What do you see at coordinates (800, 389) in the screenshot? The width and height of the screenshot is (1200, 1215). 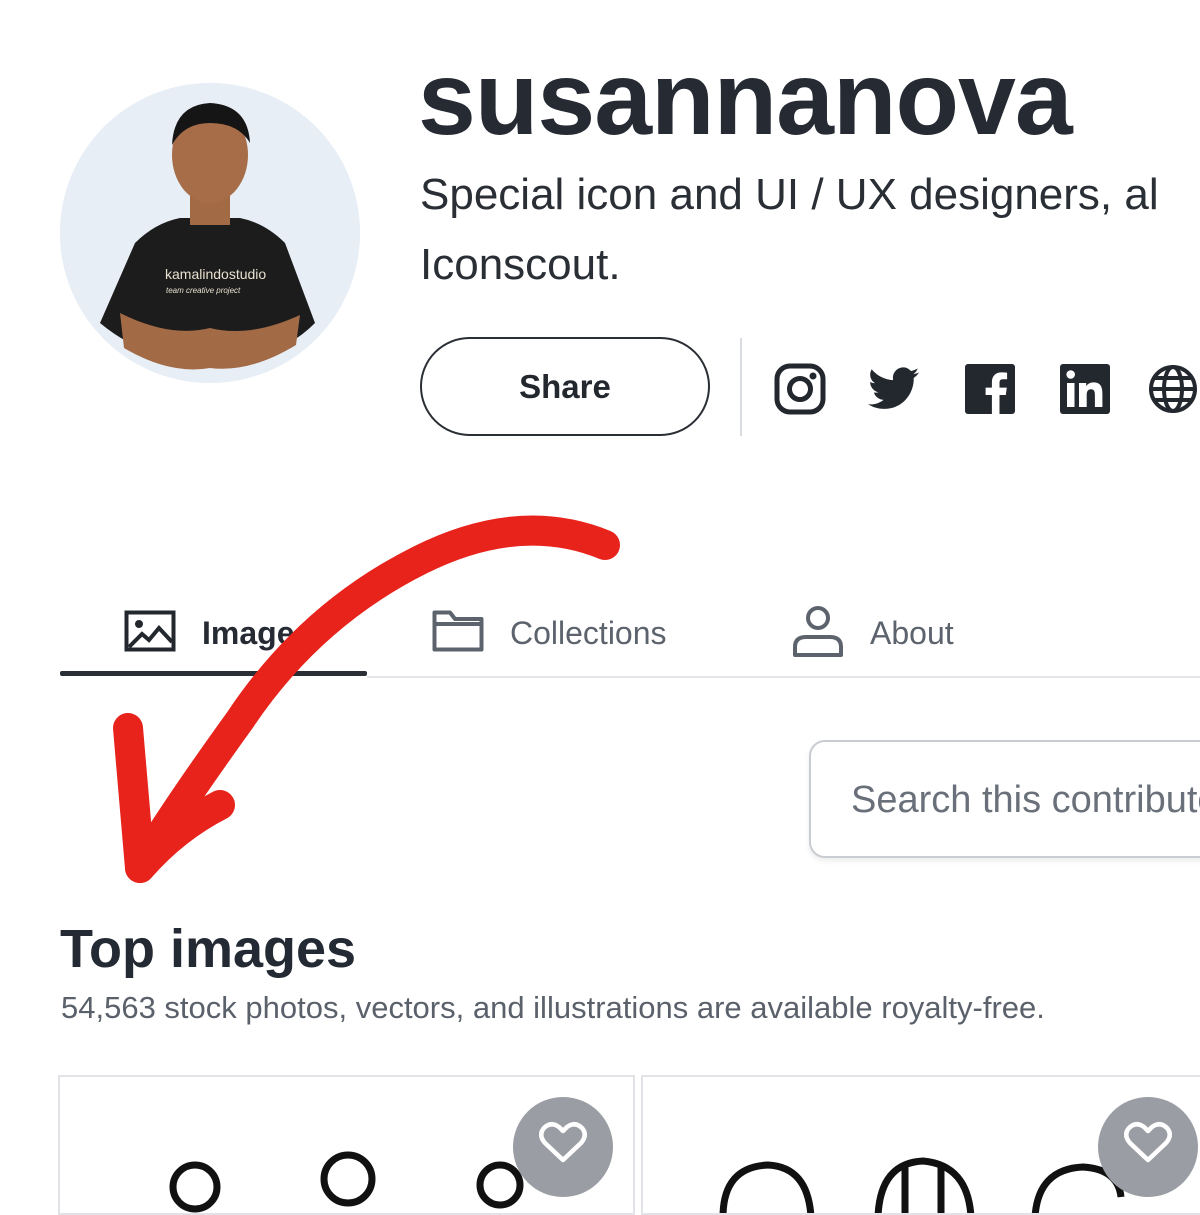 I see `instagram-icon` at bounding box center [800, 389].